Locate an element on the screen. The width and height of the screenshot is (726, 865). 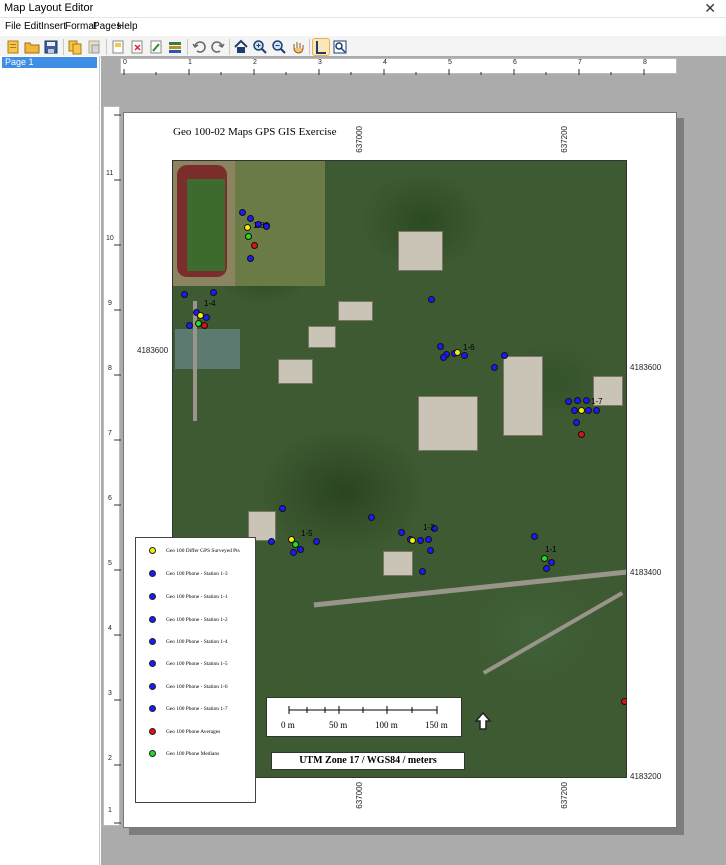
menu-format: Format is located at coordinates (81, 26).